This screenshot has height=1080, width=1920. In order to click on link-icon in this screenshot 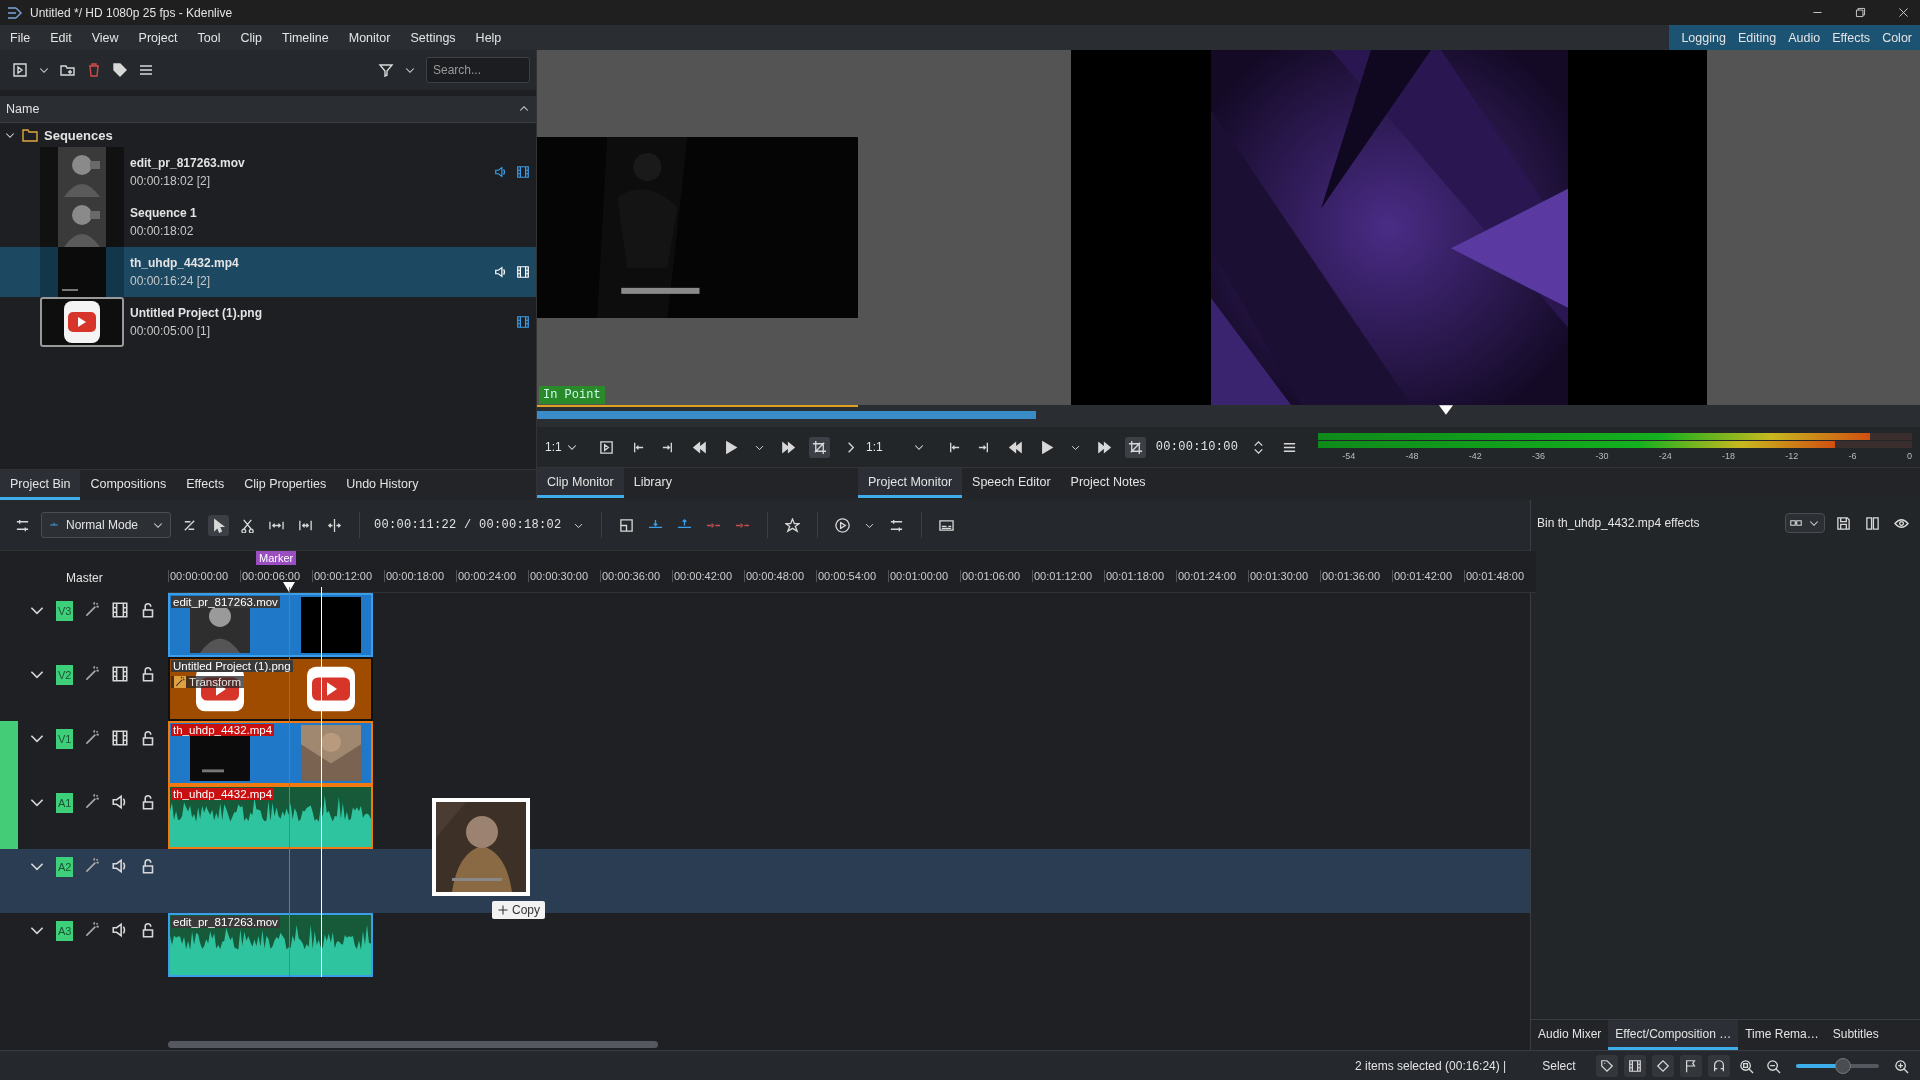, I will do `click(1796, 523)`.